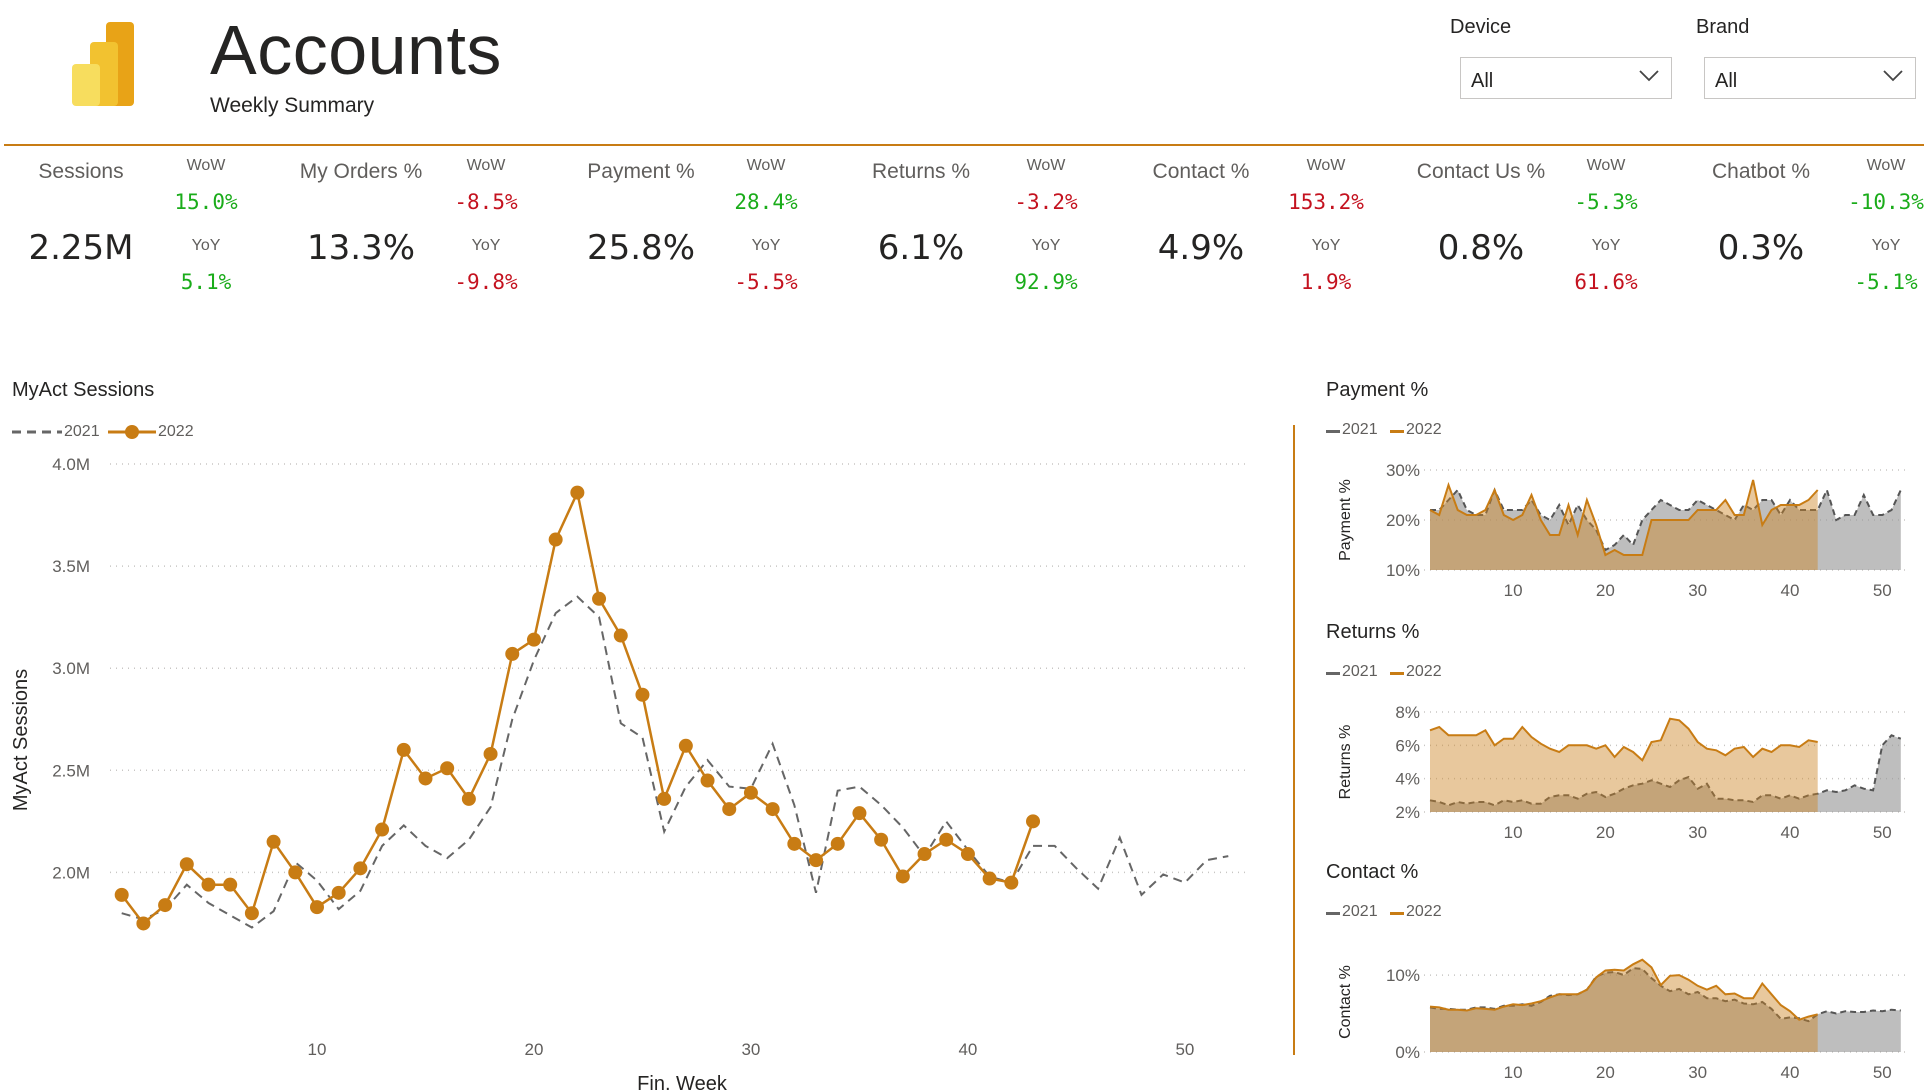  Describe the element at coordinates (1396, 673) in the screenshot. I see `returns-chart-legend: 2021 2022` at that location.